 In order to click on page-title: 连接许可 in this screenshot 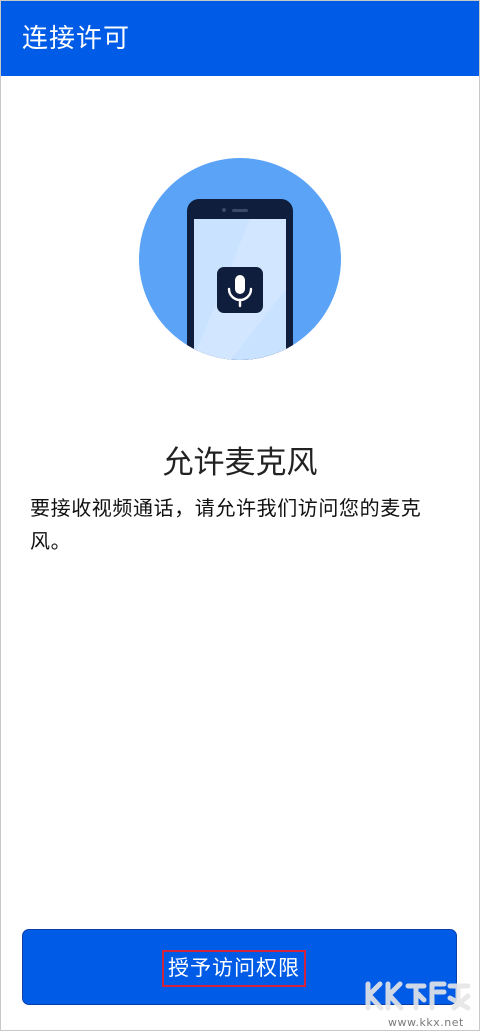, I will do `click(76, 39)`.